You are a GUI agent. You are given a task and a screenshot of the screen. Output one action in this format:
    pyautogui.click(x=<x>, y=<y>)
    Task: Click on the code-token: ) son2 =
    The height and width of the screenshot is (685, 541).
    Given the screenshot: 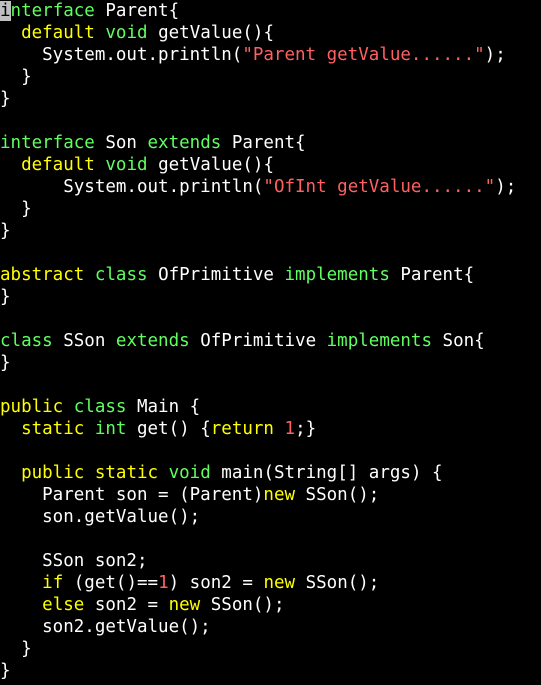 What is the action you would take?
    pyautogui.click(x=216, y=583)
    